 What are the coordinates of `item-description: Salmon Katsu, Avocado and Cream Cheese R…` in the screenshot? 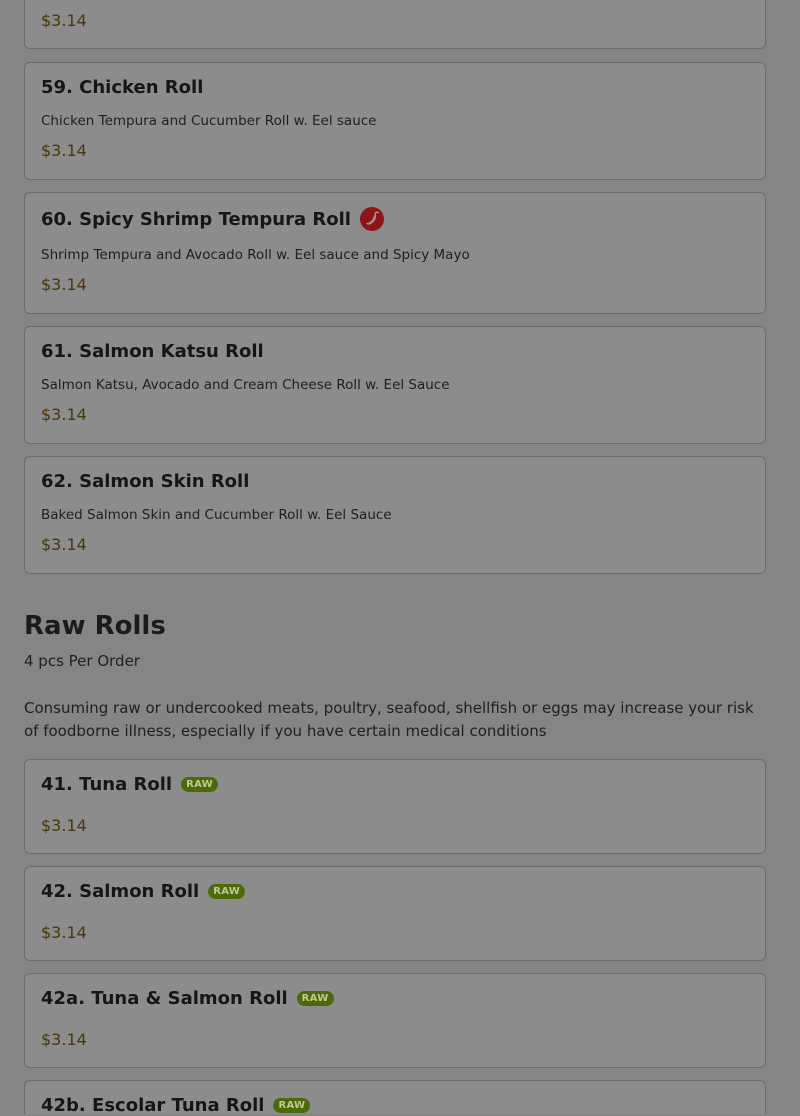 It's located at (245, 385).